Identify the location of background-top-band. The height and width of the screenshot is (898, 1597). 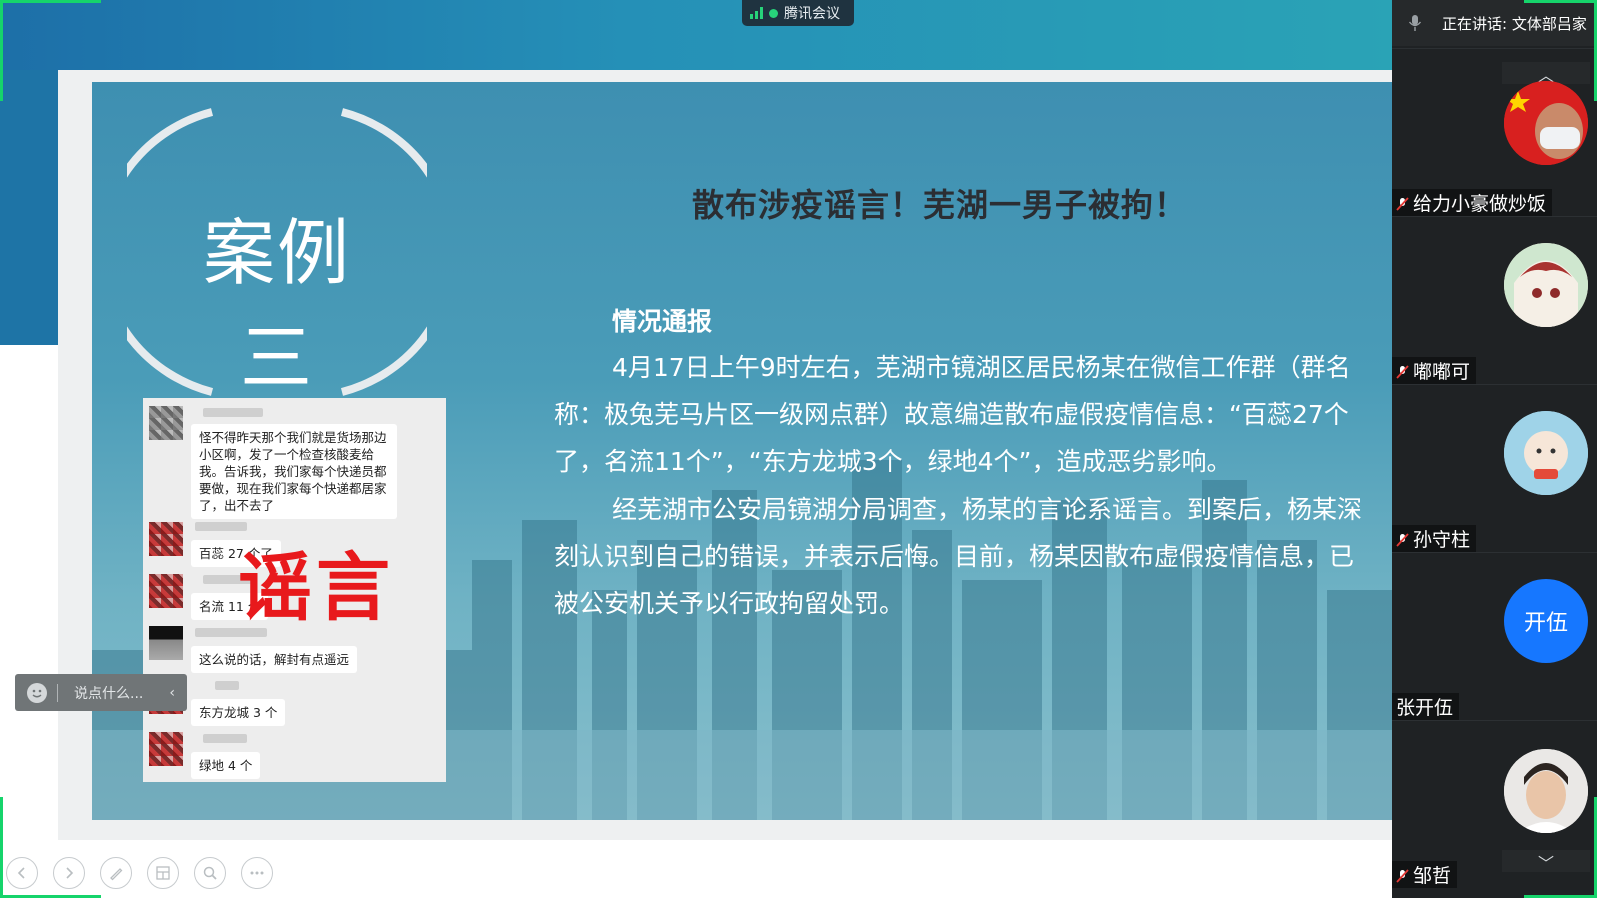
(696, 35).